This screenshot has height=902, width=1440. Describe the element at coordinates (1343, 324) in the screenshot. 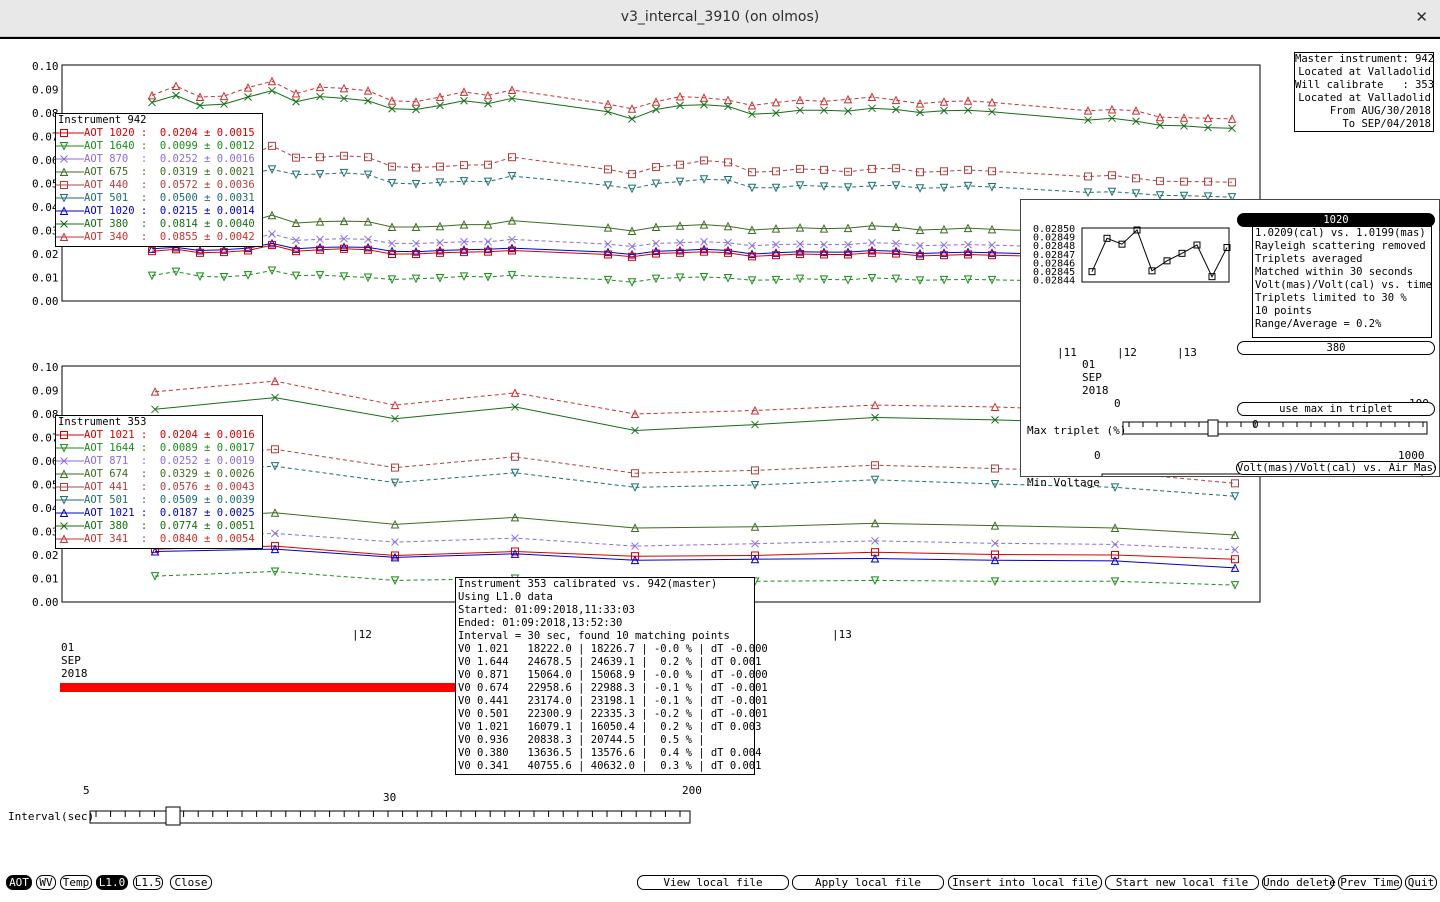

I see `option-item: Range/Average = 0.2%` at that location.